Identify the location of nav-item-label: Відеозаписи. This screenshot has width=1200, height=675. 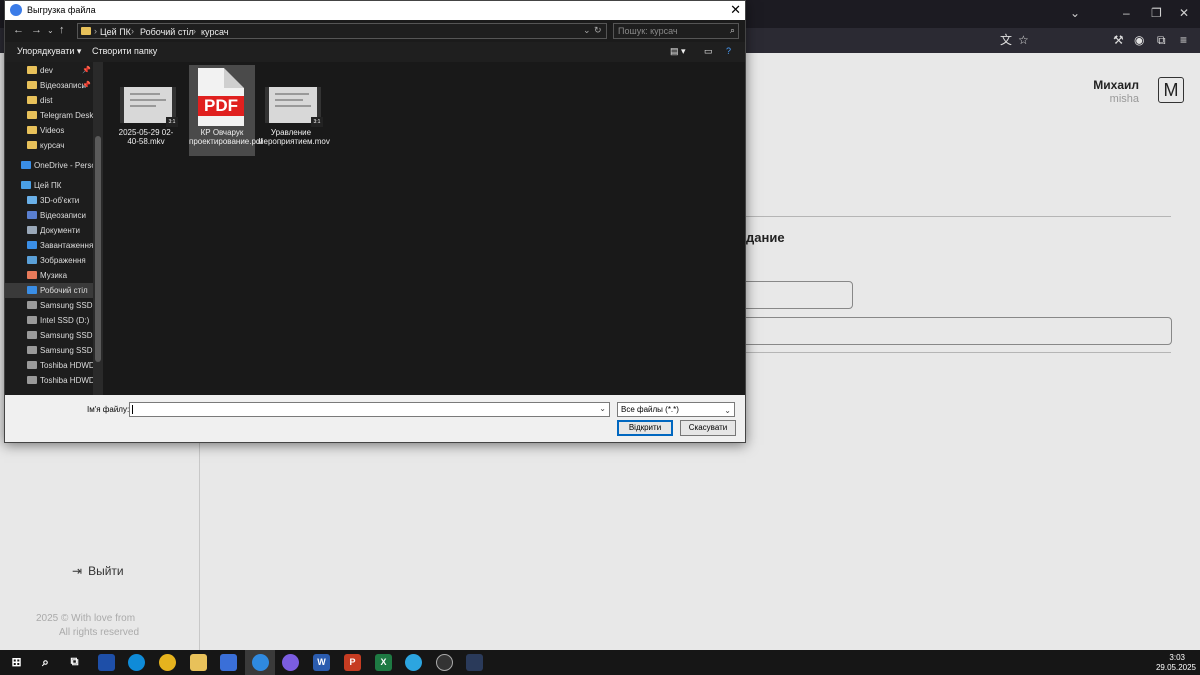
(63, 215).